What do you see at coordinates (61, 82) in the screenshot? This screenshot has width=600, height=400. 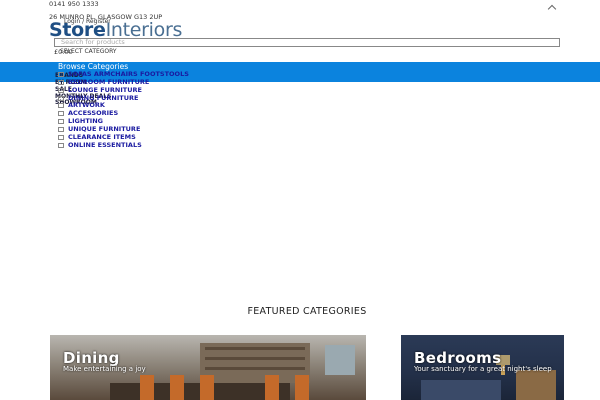 I see `bed-icon` at bounding box center [61, 82].